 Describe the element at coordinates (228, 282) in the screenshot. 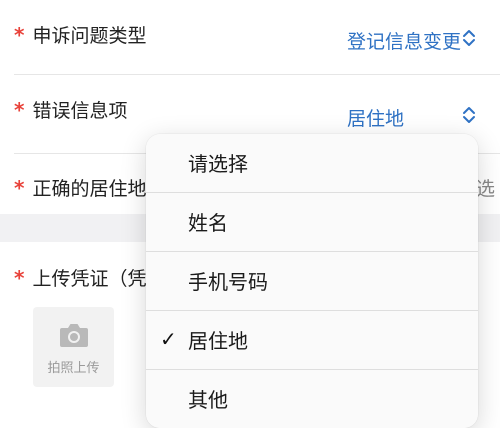

I see `dropdown-option-label: 手机号码` at that location.